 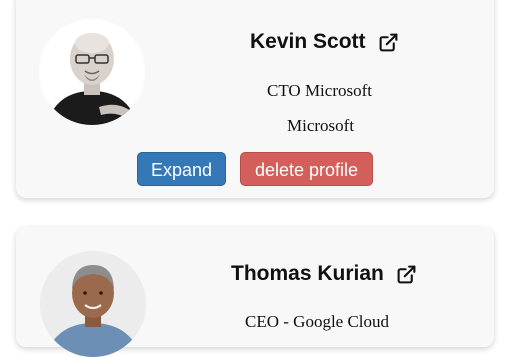 I want to click on profile-name: Thomas Kurian, so click(x=307, y=273).